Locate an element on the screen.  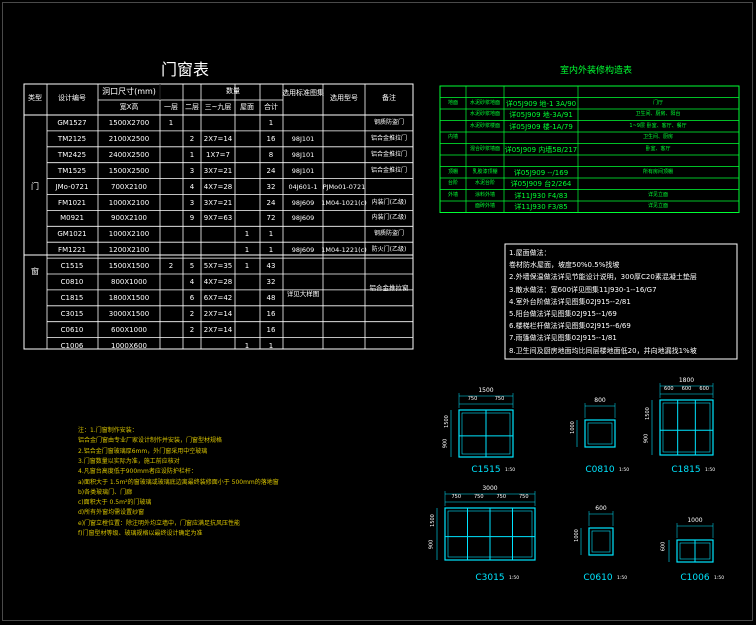
finish-code: 详11J930 F3/85 is located at coordinates (541, 207).